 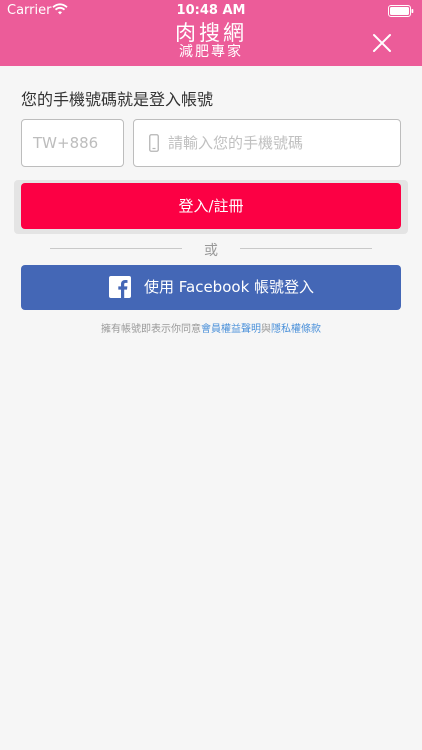 I want to click on status-bar: Carrier 10:48 AM, so click(x=211, y=11).